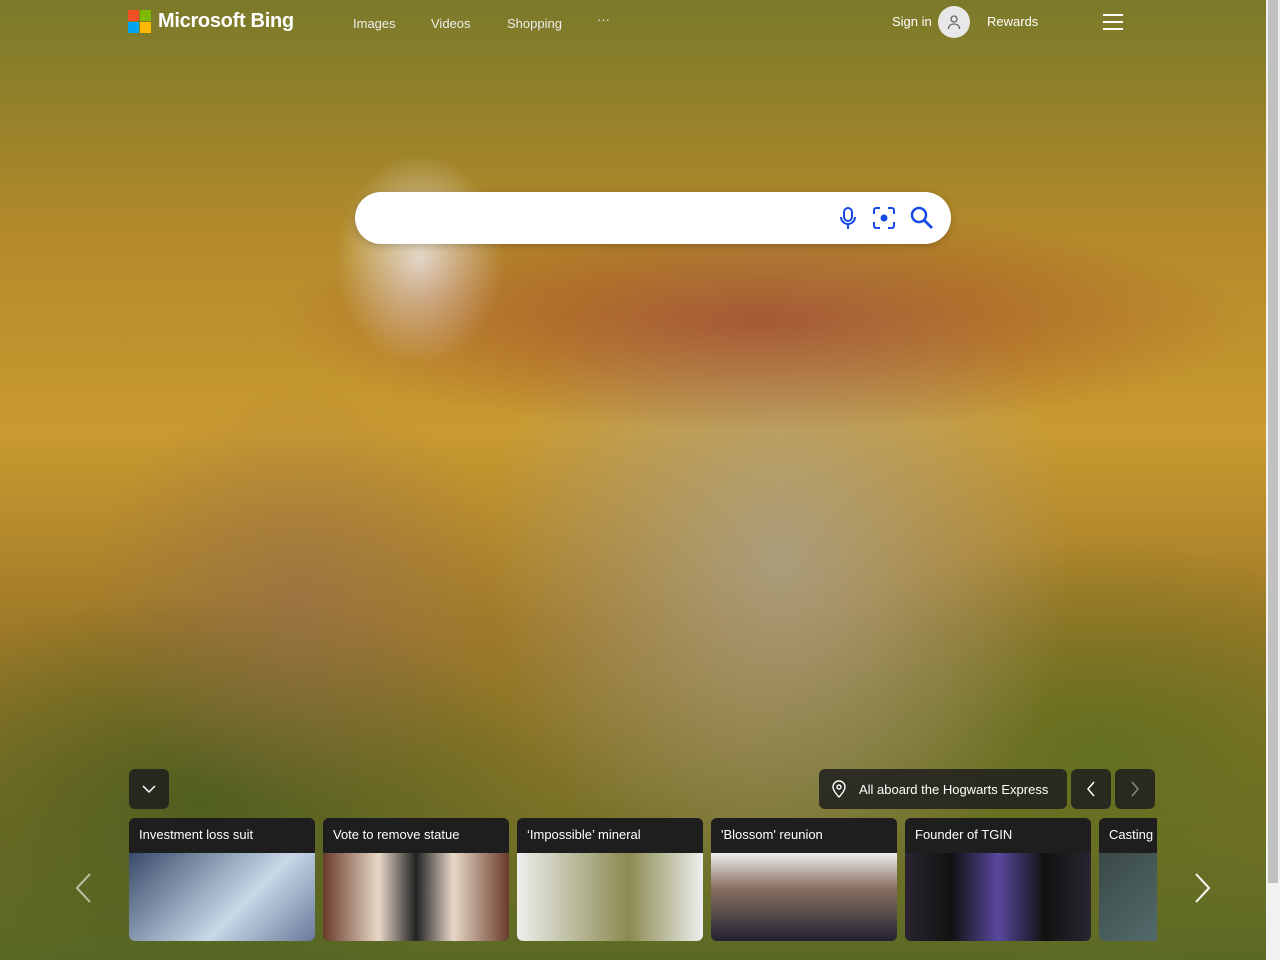 This screenshot has width=1280, height=960. What do you see at coordinates (451, 23) in the screenshot?
I see `nav-videos: Videos` at bounding box center [451, 23].